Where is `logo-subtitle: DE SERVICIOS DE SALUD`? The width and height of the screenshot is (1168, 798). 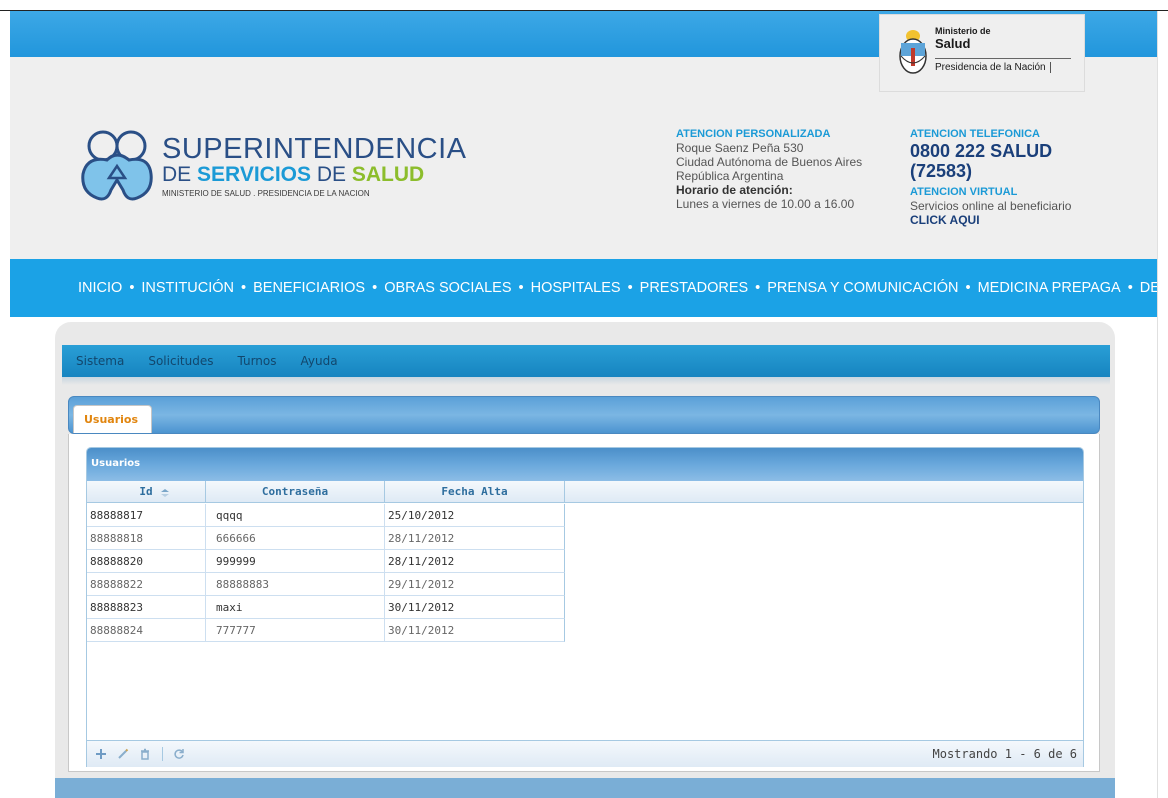 logo-subtitle: DE SERVICIOS DE SALUD is located at coordinates (293, 175).